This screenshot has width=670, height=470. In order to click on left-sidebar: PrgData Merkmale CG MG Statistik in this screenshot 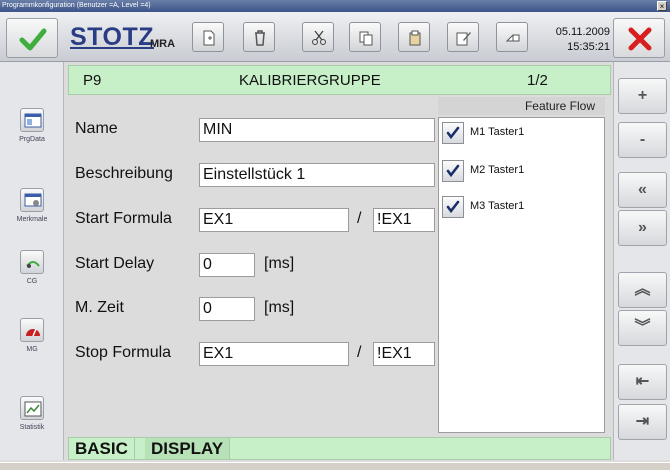, I will do `click(32, 261)`.